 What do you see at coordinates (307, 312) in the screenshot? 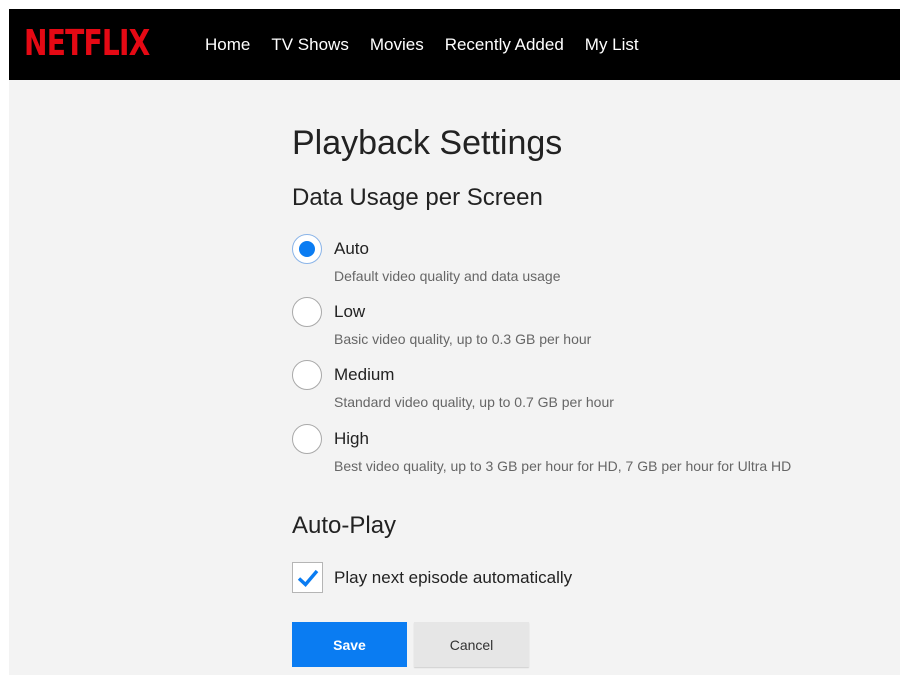
I see `radio-low` at bounding box center [307, 312].